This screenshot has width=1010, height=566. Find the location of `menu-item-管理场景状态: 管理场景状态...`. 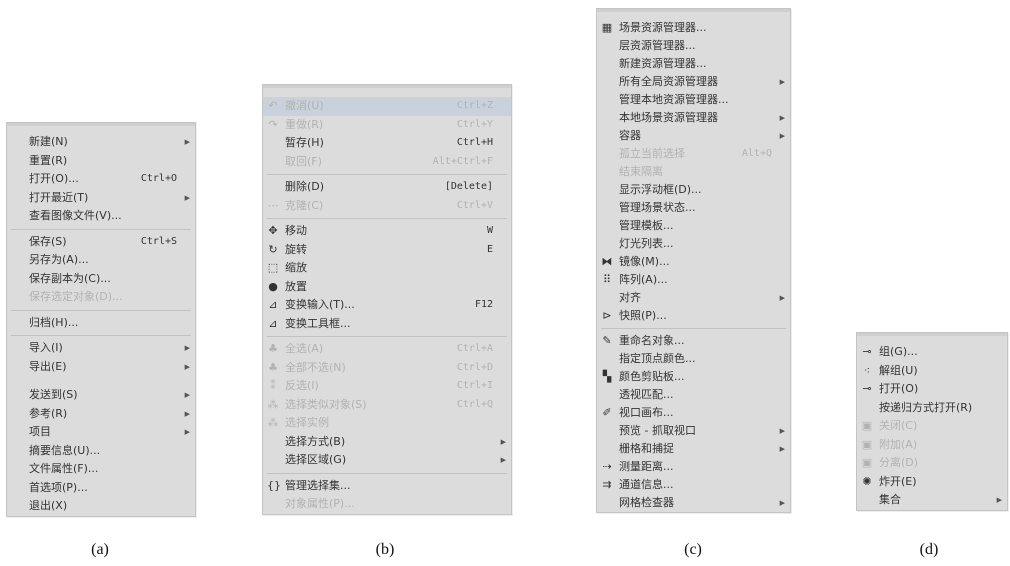

menu-item-管理场景状态: 管理场景状态... is located at coordinates (693, 208).